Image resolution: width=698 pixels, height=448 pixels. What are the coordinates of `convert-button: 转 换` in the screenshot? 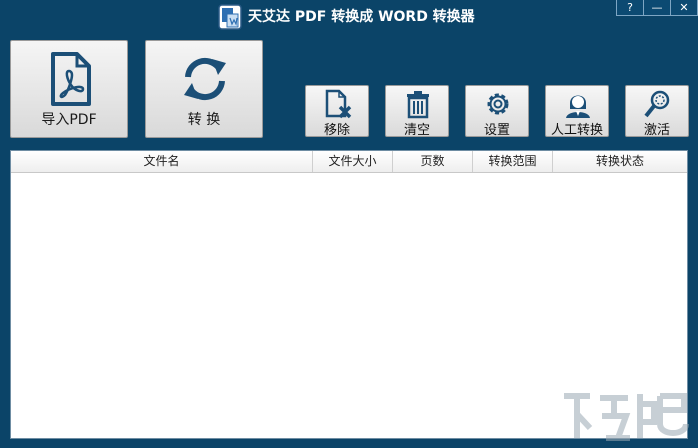 It's located at (204, 89).